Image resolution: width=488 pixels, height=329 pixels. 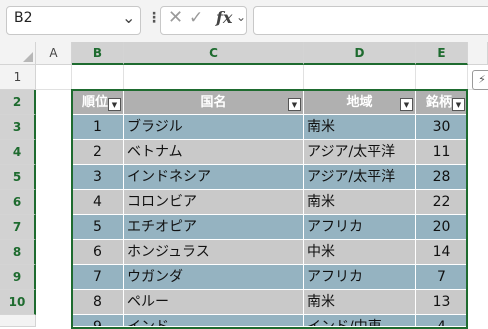 What do you see at coordinates (18, 127) in the screenshot?
I see `row-header-3: 3` at bounding box center [18, 127].